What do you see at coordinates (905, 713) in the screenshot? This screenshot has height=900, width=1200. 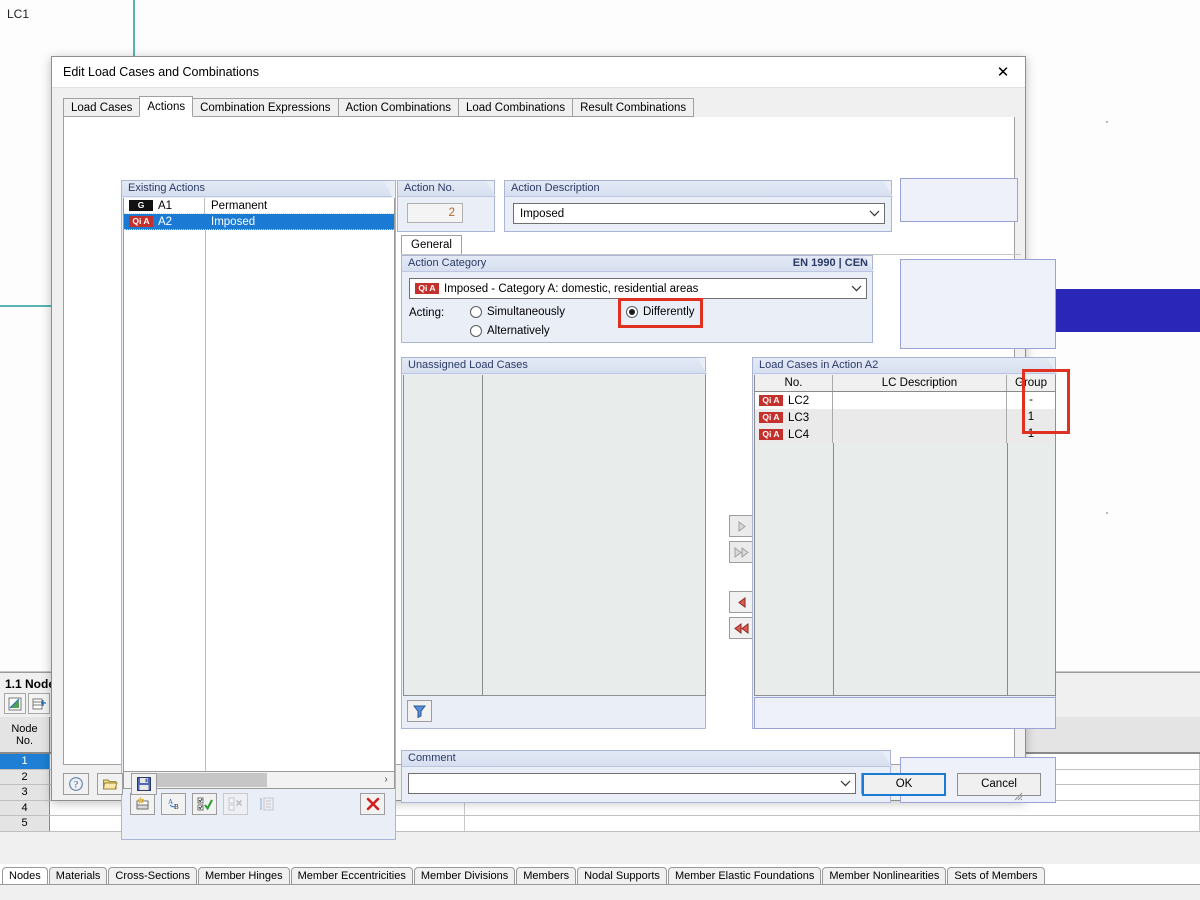 I see `load-cases-in-action-footer` at bounding box center [905, 713].